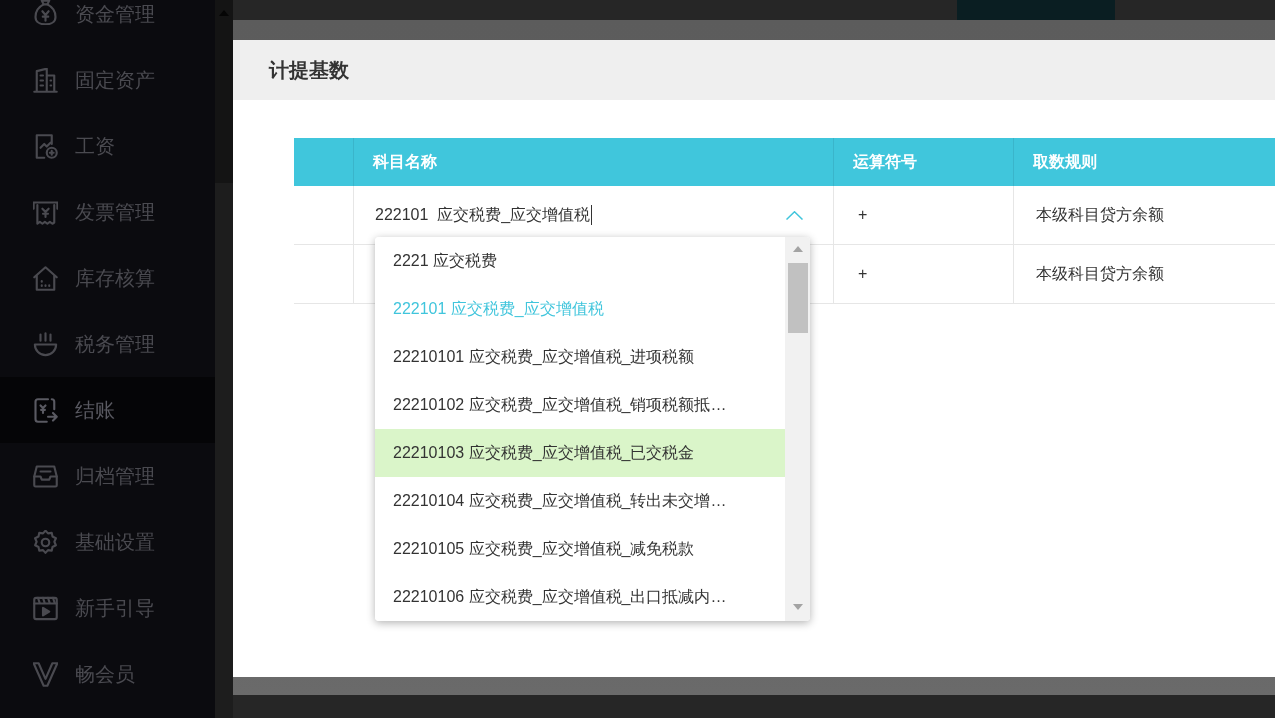  I want to click on receipt-icon, so click(45, 212).